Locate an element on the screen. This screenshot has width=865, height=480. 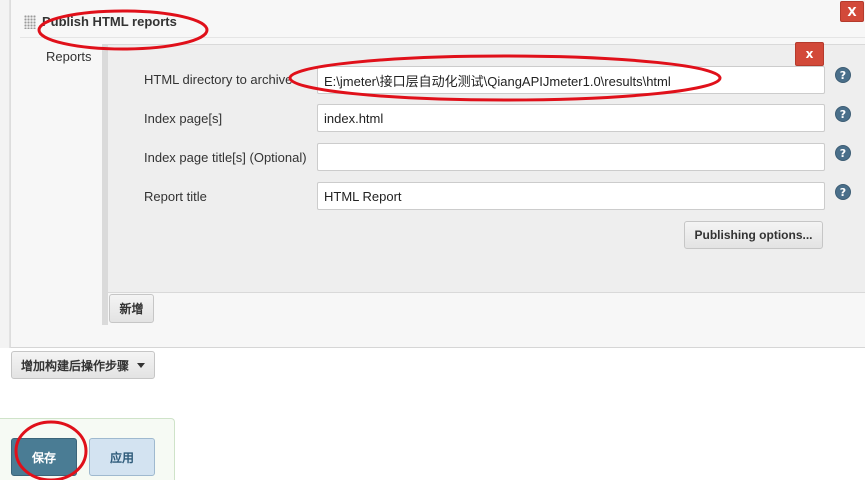
drag-handle-icon is located at coordinates (30, 22).